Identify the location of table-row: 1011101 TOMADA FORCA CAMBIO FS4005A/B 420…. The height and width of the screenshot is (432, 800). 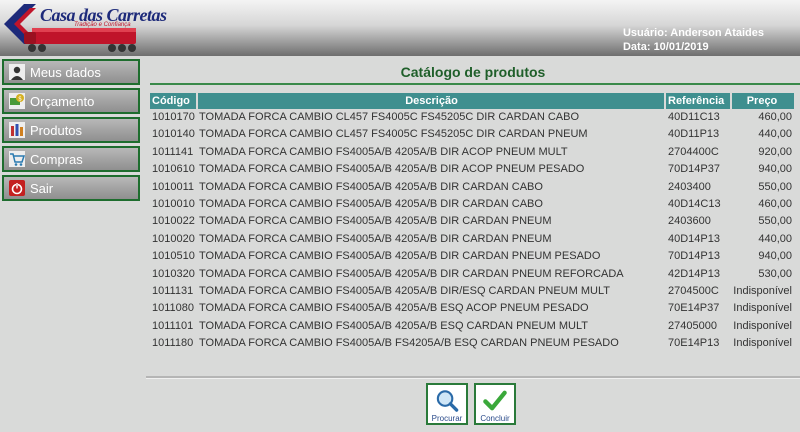
(475, 326).